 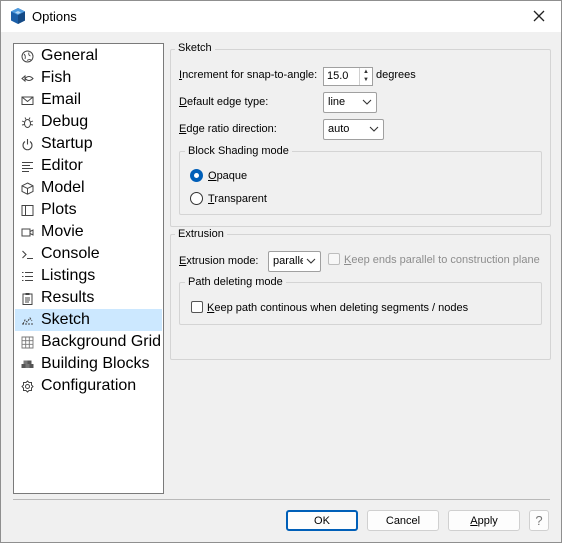 I want to click on block-shading-group, so click(x=360, y=183).